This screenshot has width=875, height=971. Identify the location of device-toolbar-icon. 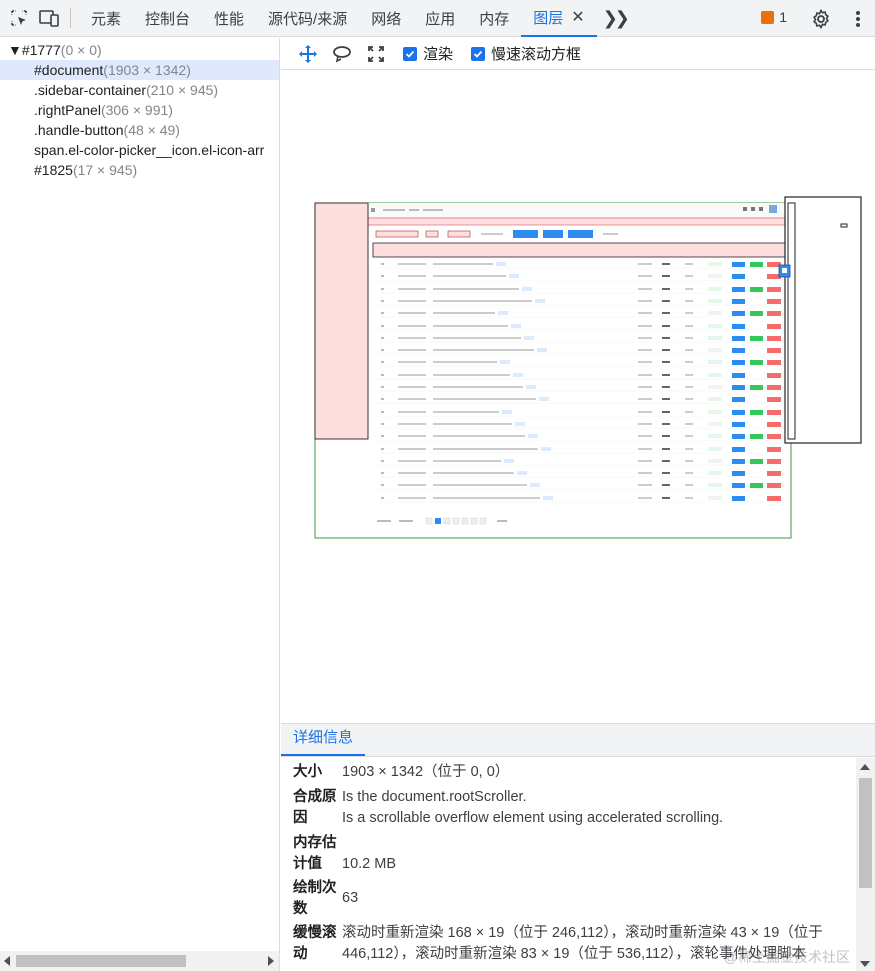
(49, 18).